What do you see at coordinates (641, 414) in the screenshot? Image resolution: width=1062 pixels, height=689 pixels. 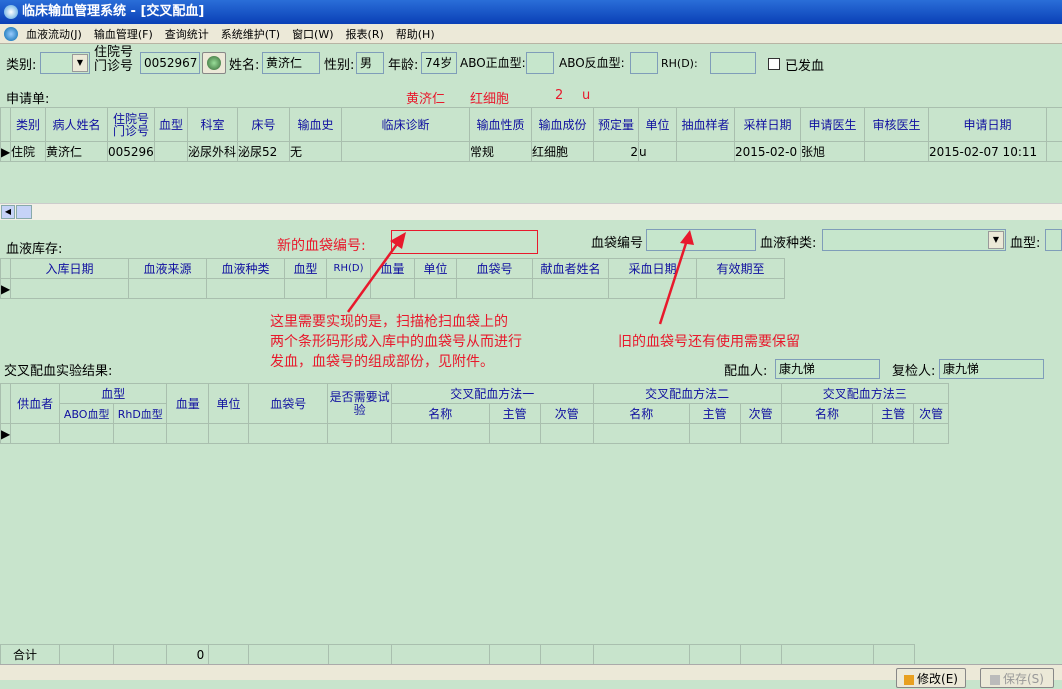 I see `col-m2-name: 名称` at bounding box center [641, 414].